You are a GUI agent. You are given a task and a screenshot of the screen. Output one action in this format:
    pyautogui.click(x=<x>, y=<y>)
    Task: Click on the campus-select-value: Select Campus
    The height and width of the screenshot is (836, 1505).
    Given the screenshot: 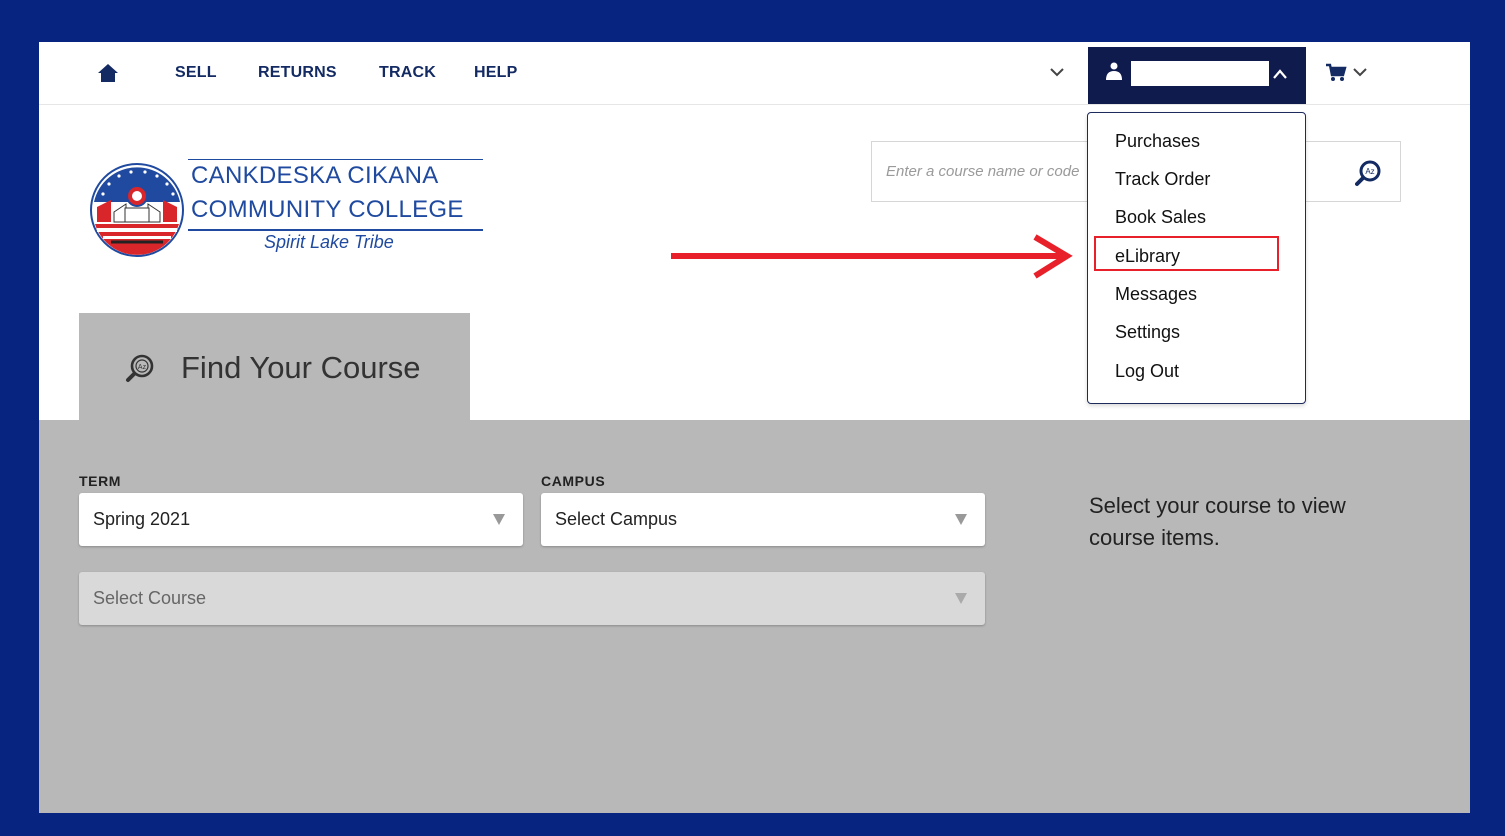 What is the action you would take?
    pyautogui.click(x=616, y=519)
    